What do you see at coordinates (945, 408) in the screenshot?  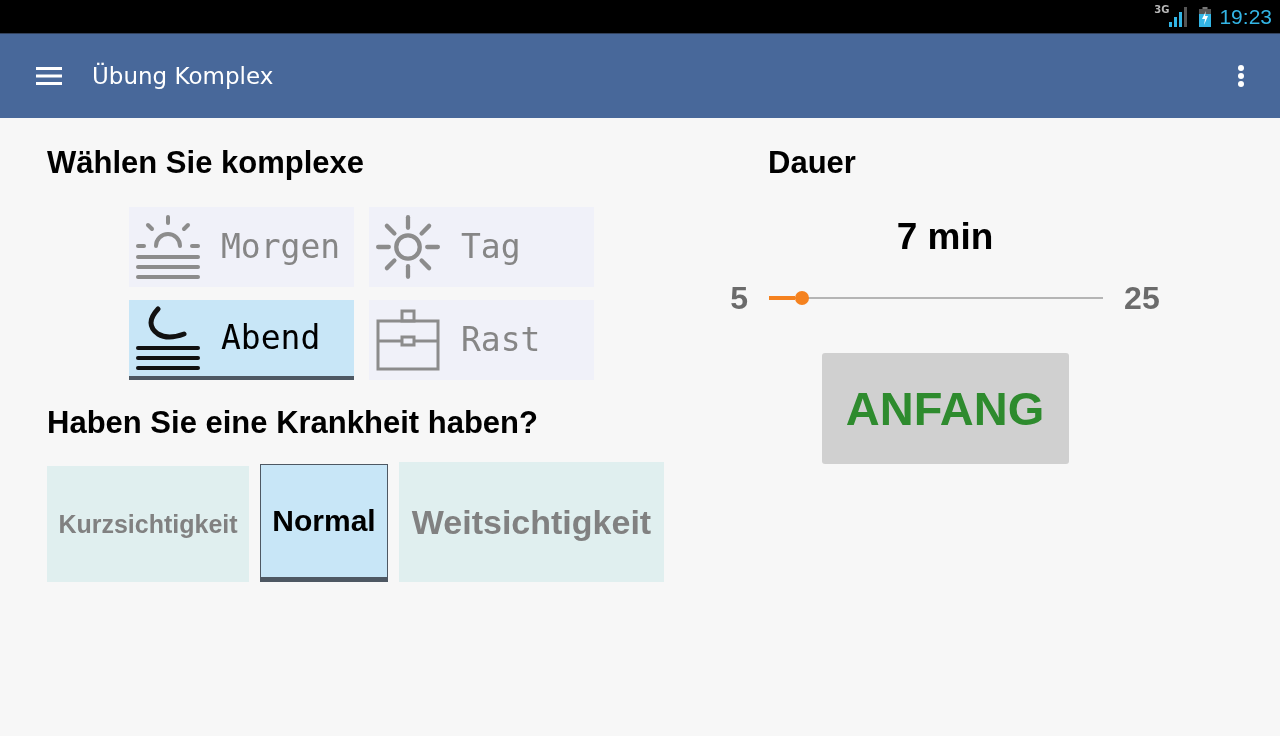 I see `start-button: ANFANG` at bounding box center [945, 408].